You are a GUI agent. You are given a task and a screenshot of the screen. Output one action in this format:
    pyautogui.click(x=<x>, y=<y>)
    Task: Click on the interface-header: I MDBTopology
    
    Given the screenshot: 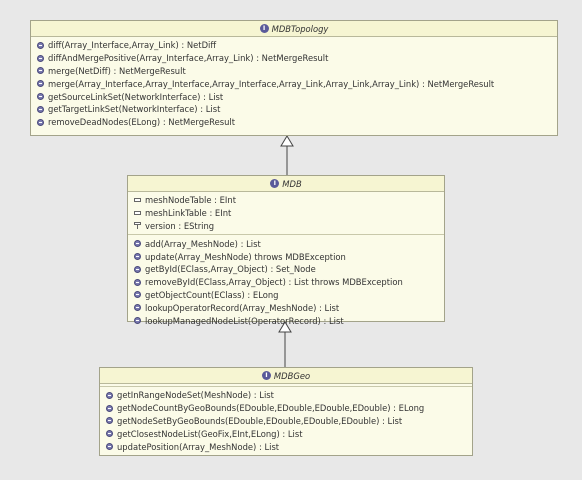 What is the action you would take?
    pyautogui.click(x=294, y=29)
    